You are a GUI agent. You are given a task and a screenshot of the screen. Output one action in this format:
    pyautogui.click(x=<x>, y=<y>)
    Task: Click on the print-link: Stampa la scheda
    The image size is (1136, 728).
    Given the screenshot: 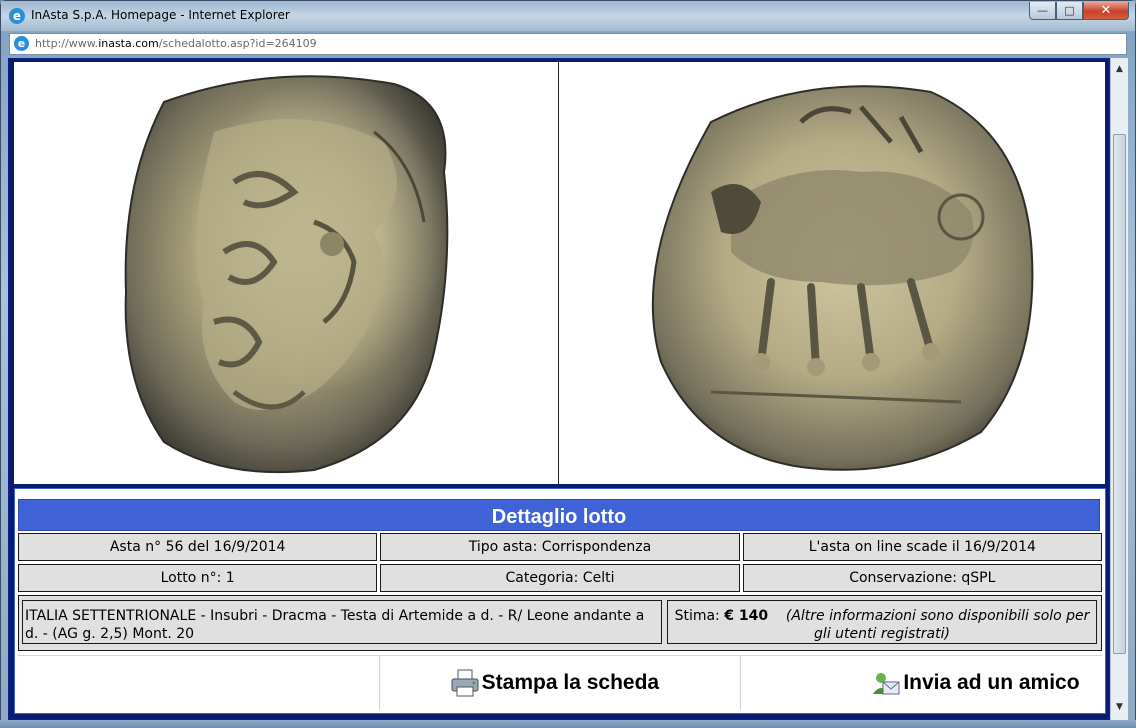 What is the action you would take?
    pyautogui.click(x=554, y=683)
    